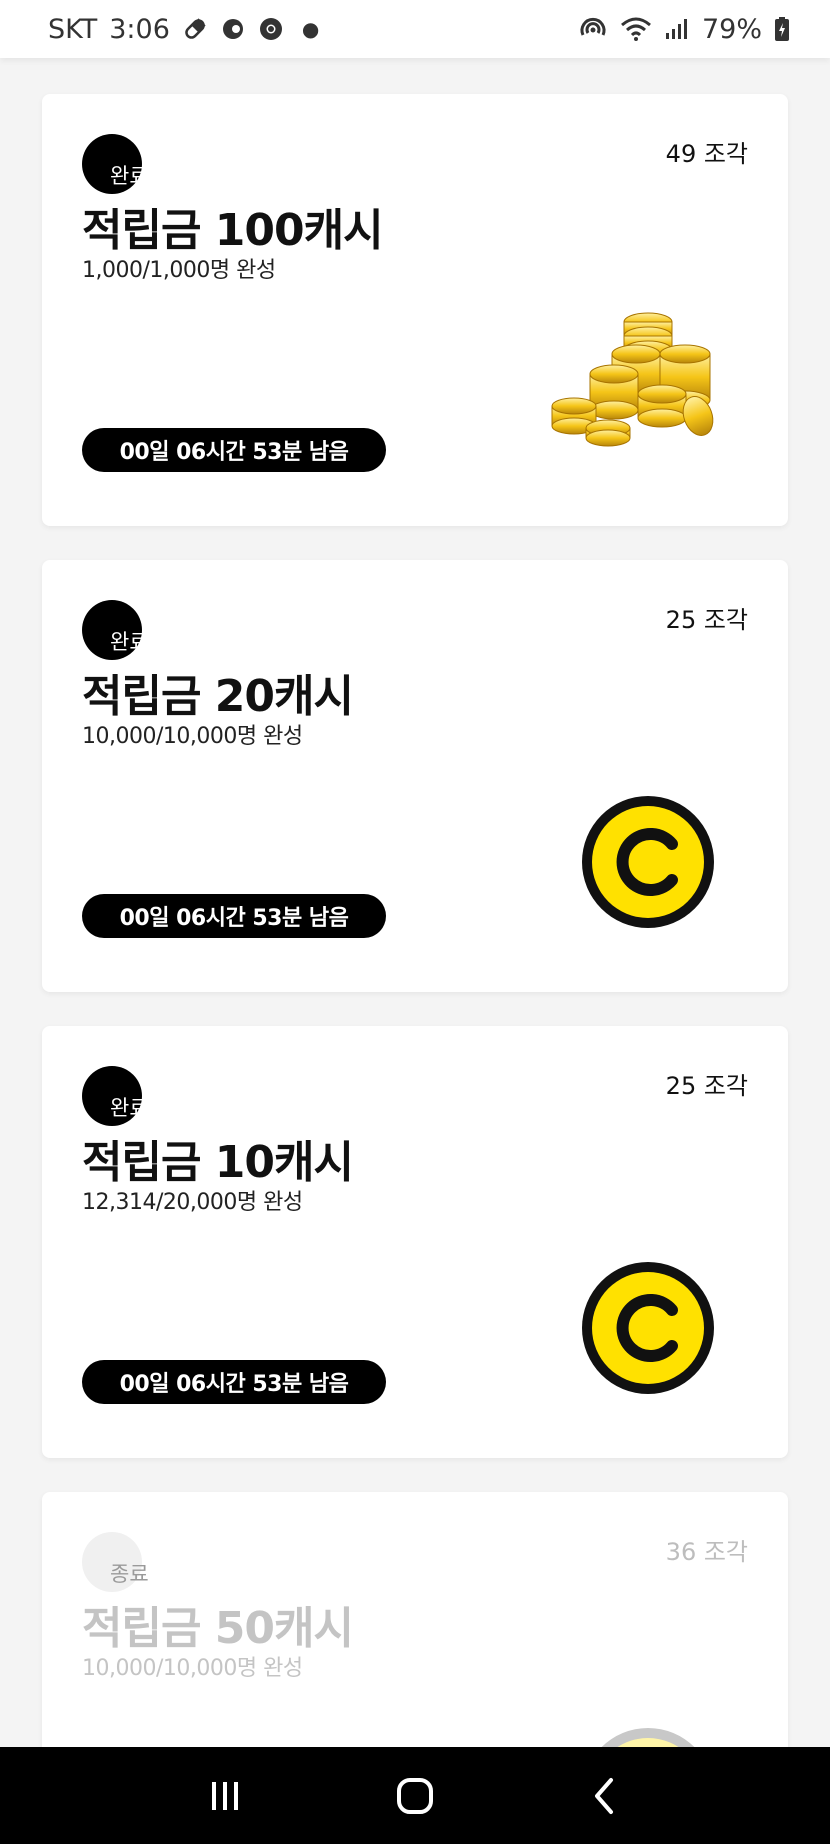 This screenshot has width=830, height=1844. Describe the element at coordinates (218, 1162) in the screenshot. I see `reward-title: 적립금 10캐시` at that location.